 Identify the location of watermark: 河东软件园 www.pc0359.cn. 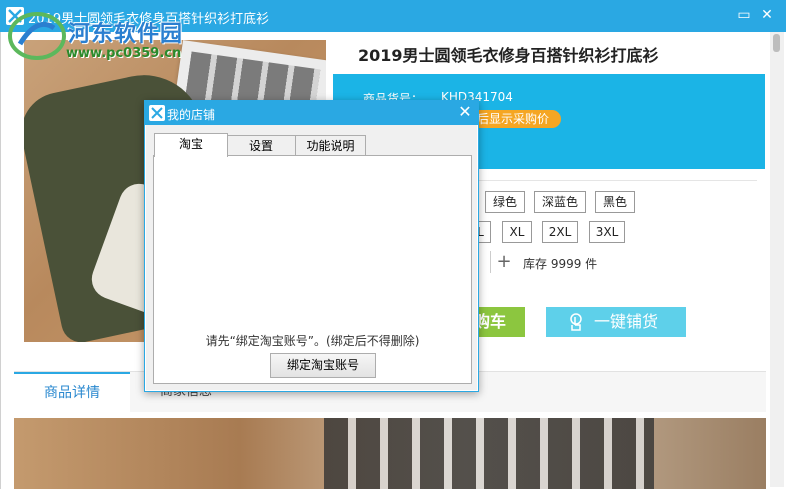
(124, 36).